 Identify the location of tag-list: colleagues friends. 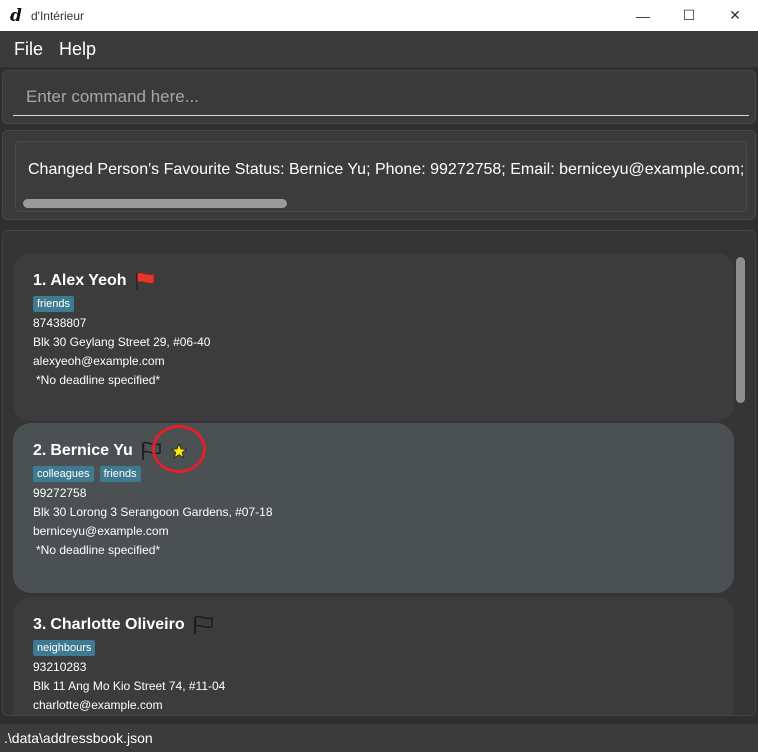
(383, 474).